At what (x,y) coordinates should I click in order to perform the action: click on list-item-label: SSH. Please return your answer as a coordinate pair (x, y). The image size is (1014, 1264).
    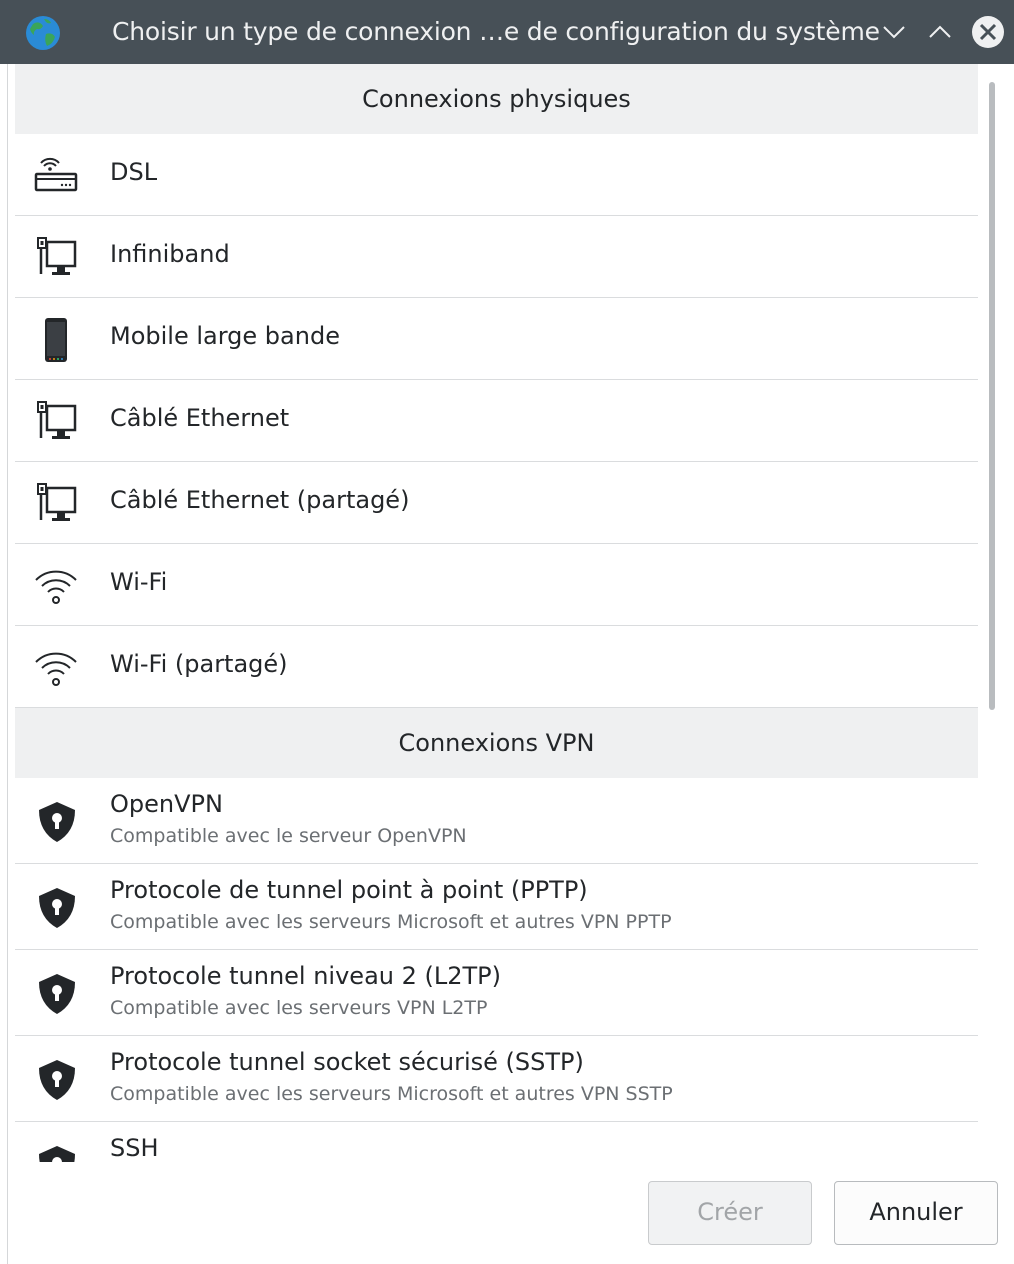
    Looking at the image, I should click on (134, 1148).